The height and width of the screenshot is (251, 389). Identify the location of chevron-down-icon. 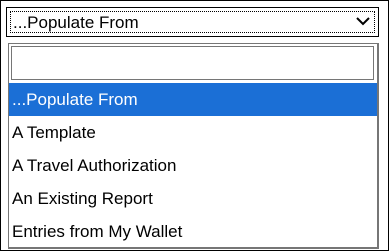
(363, 21).